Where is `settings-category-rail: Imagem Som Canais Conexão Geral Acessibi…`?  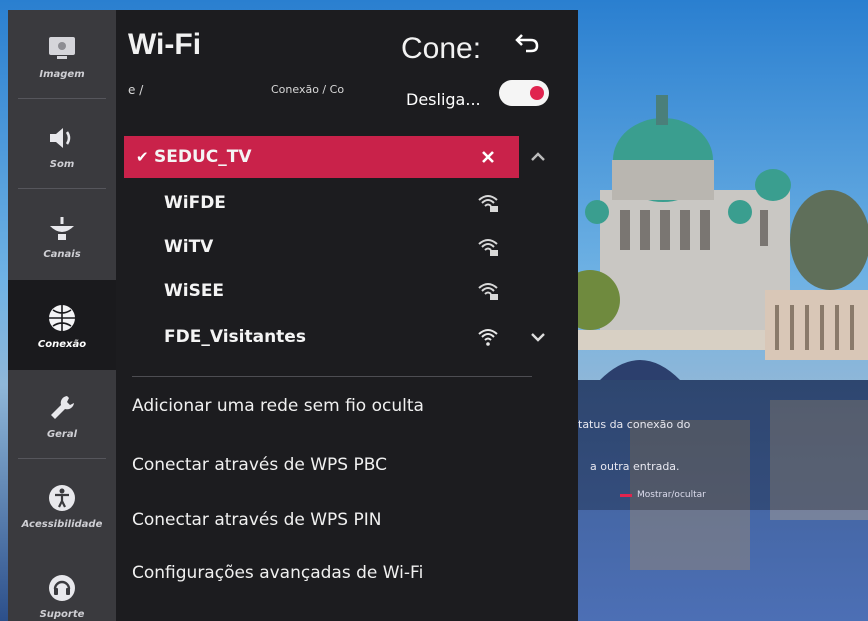 settings-category-rail: Imagem Som Canais Conexão Geral Acessibi… is located at coordinates (62, 315).